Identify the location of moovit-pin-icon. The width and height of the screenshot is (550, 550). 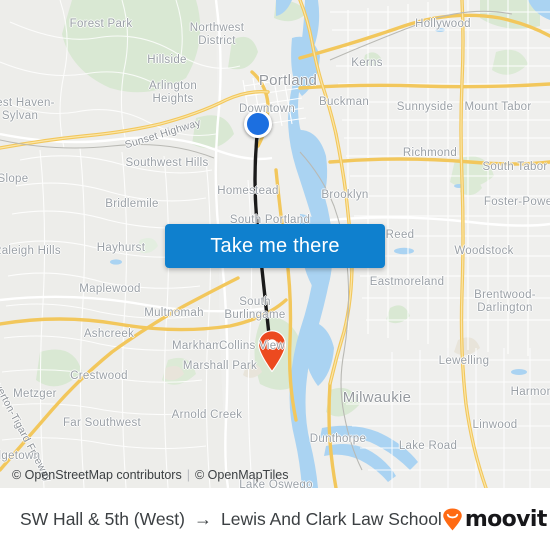
(452, 519).